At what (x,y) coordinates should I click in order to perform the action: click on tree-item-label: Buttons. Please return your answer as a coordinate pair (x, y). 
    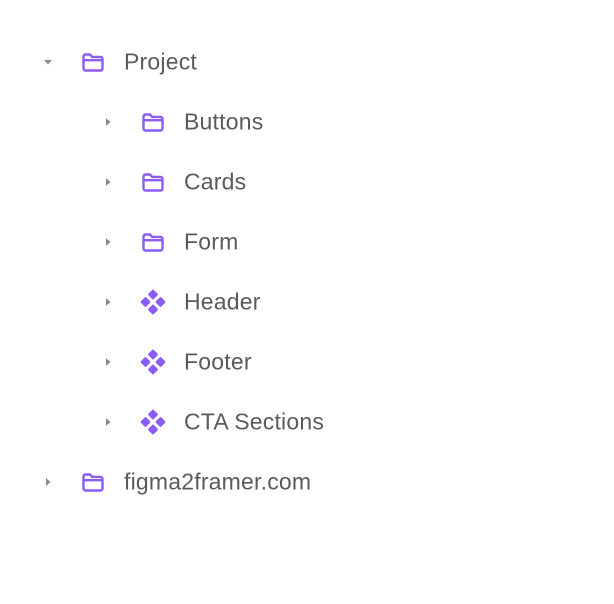
    Looking at the image, I should click on (224, 121).